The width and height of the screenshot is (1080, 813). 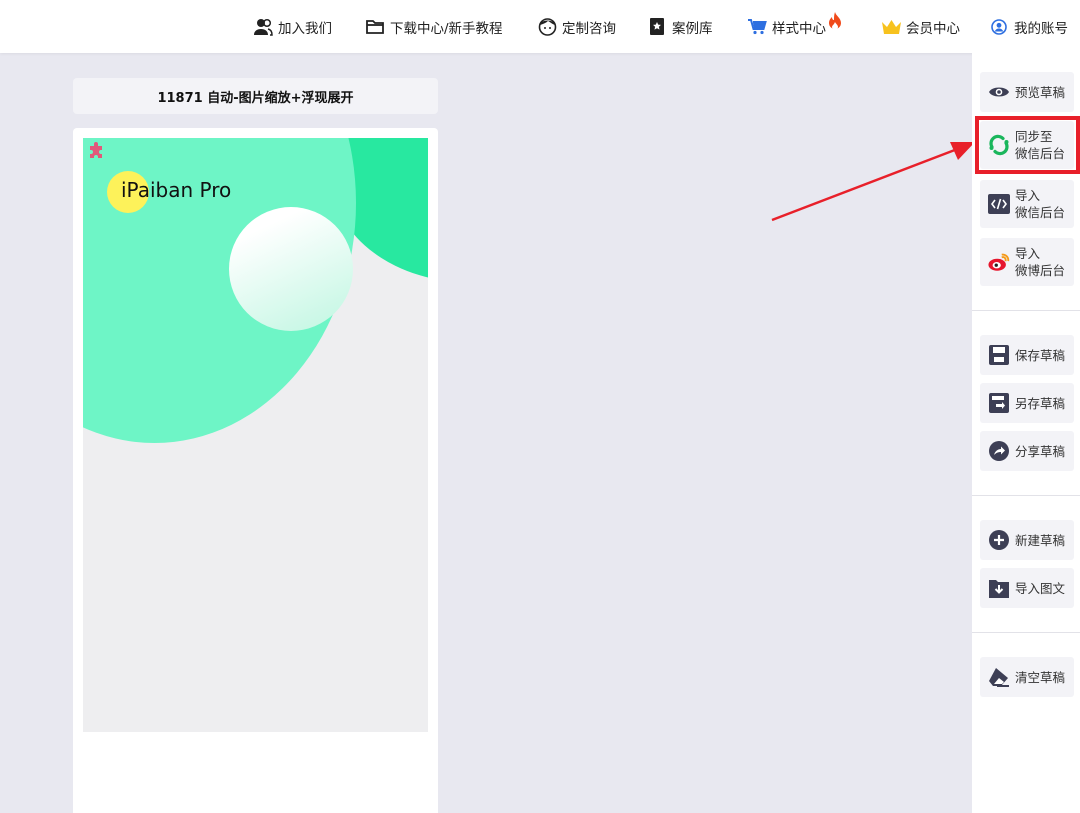 What do you see at coordinates (176, 190) in the screenshot?
I see `brand-text: iPaiban Pro` at bounding box center [176, 190].